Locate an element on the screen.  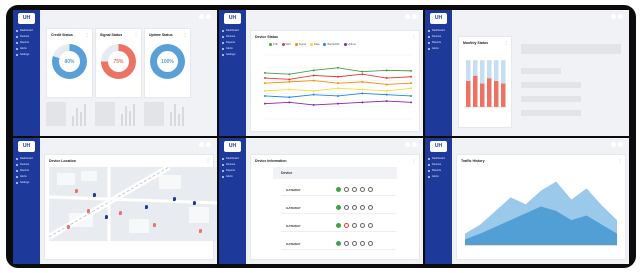
legend-item: Bandwidth is located at coordinates (331, 44).